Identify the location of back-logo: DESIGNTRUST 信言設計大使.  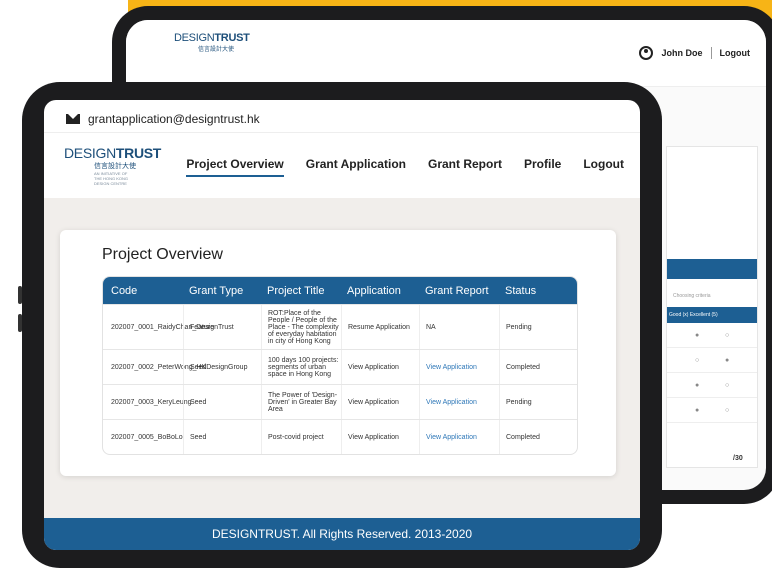
(212, 42).